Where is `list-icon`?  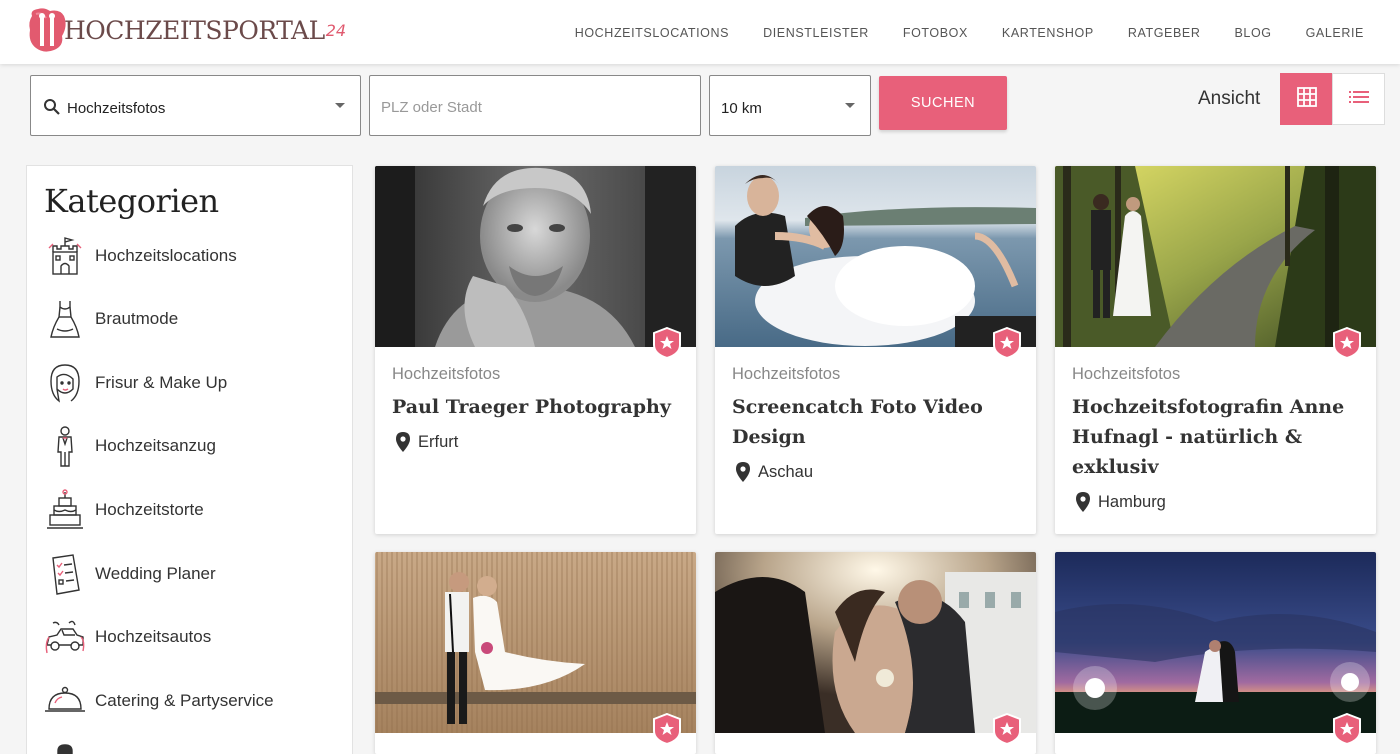 list-icon is located at coordinates (1359, 99).